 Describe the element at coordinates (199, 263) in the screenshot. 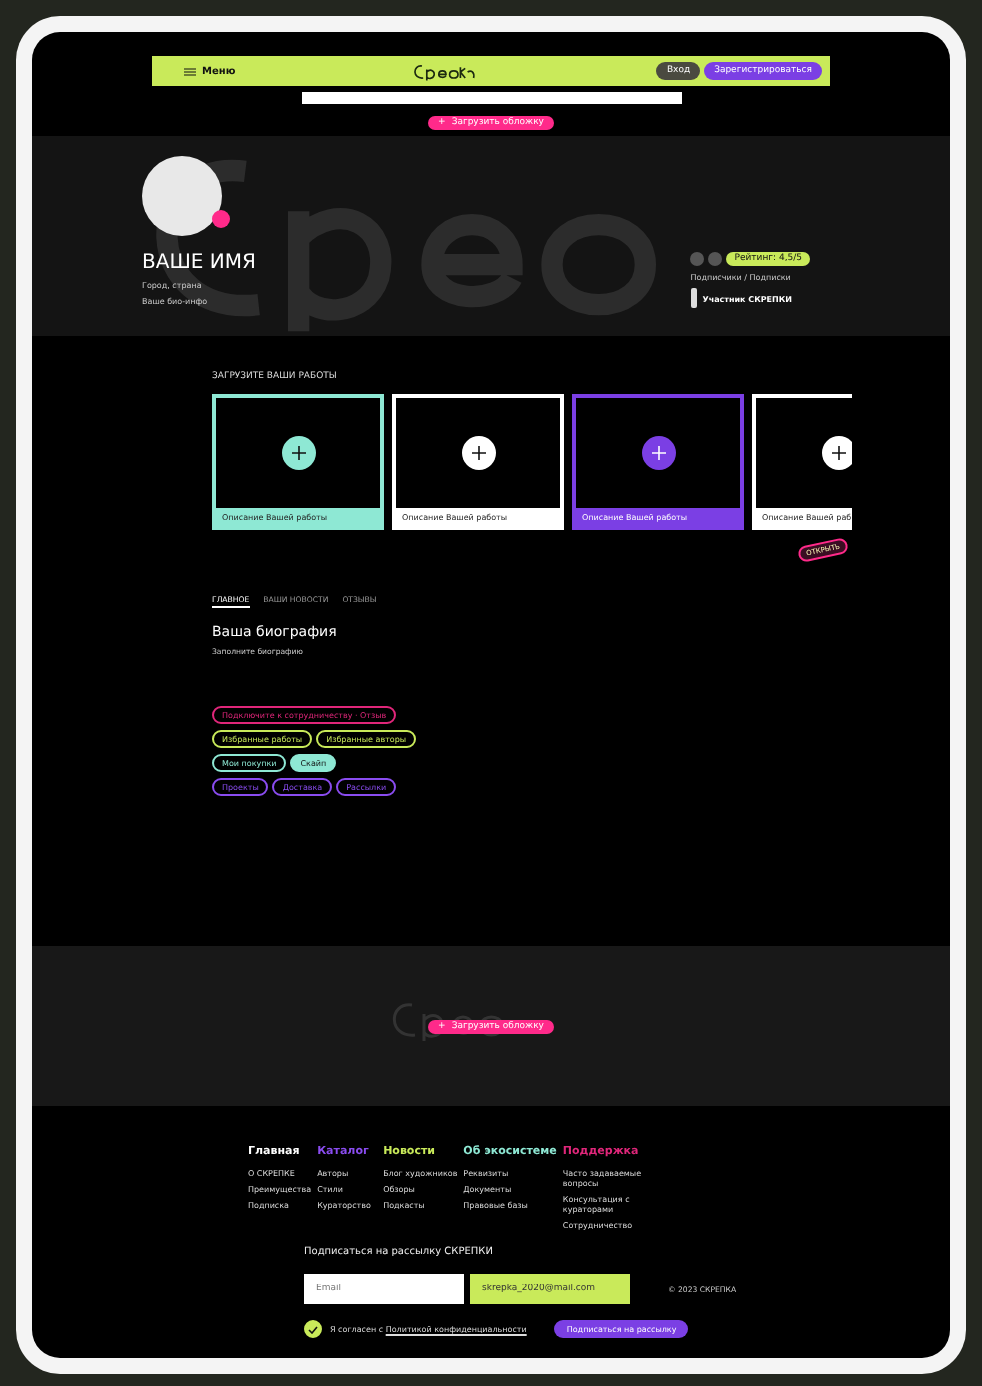

I see `profile-name: ВАШЕ ИМЯ` at that location.